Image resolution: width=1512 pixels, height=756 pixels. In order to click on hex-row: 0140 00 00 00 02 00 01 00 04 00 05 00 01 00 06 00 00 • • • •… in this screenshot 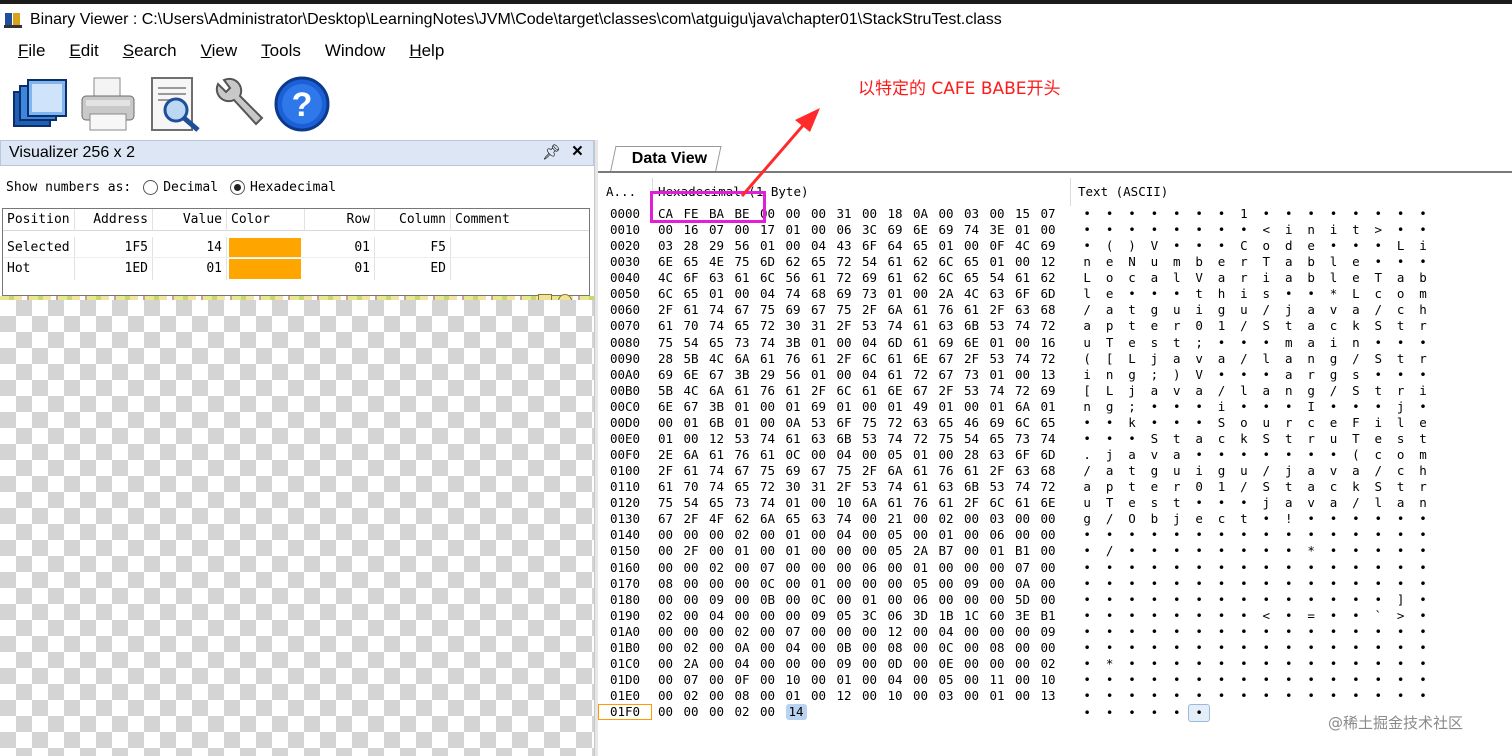, I will do `click(1055, 535)`.